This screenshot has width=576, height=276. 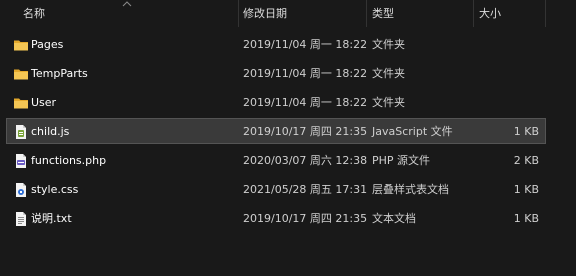 I want to click on php-file-icon, so click(x=21, y=161).